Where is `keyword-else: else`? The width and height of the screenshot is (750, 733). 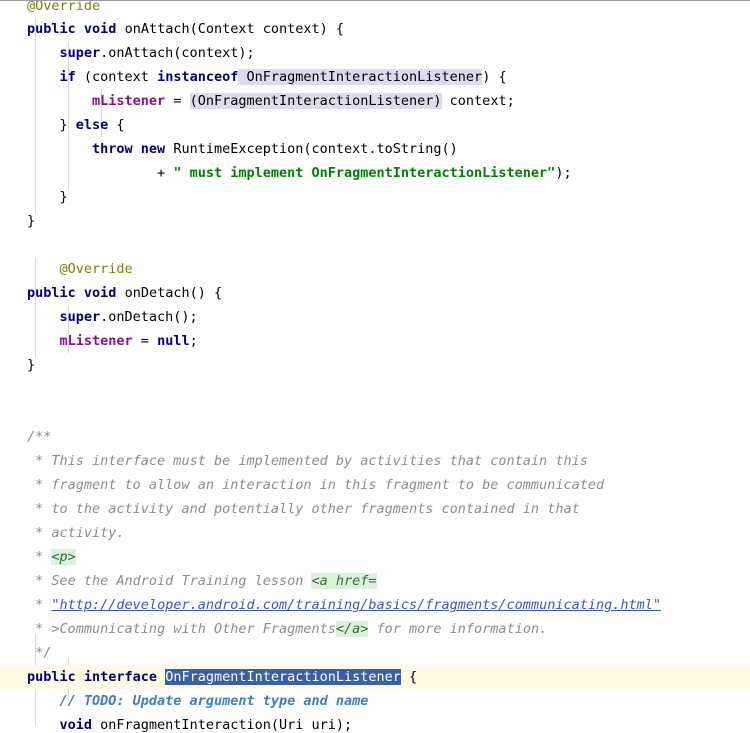 keyword-else: else is located at coordinates (92, 125).